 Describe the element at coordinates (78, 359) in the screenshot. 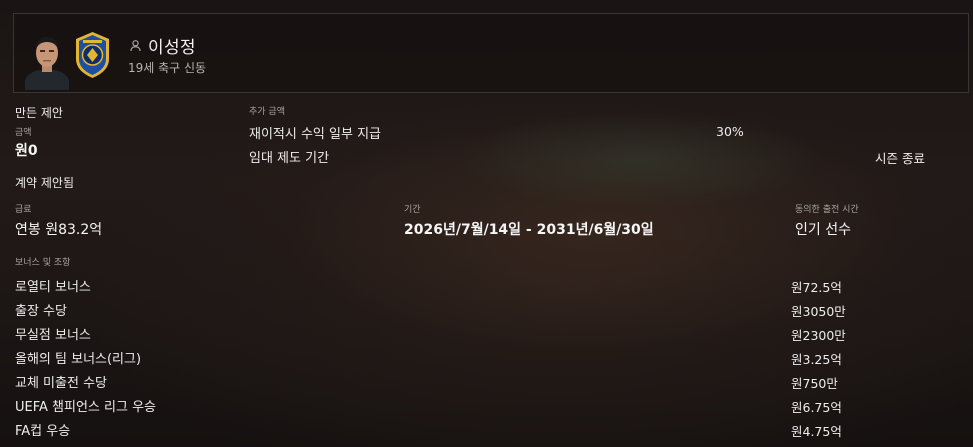

I see `bonus-row-label: 올해의 팀 보너스(리그)` at that location.